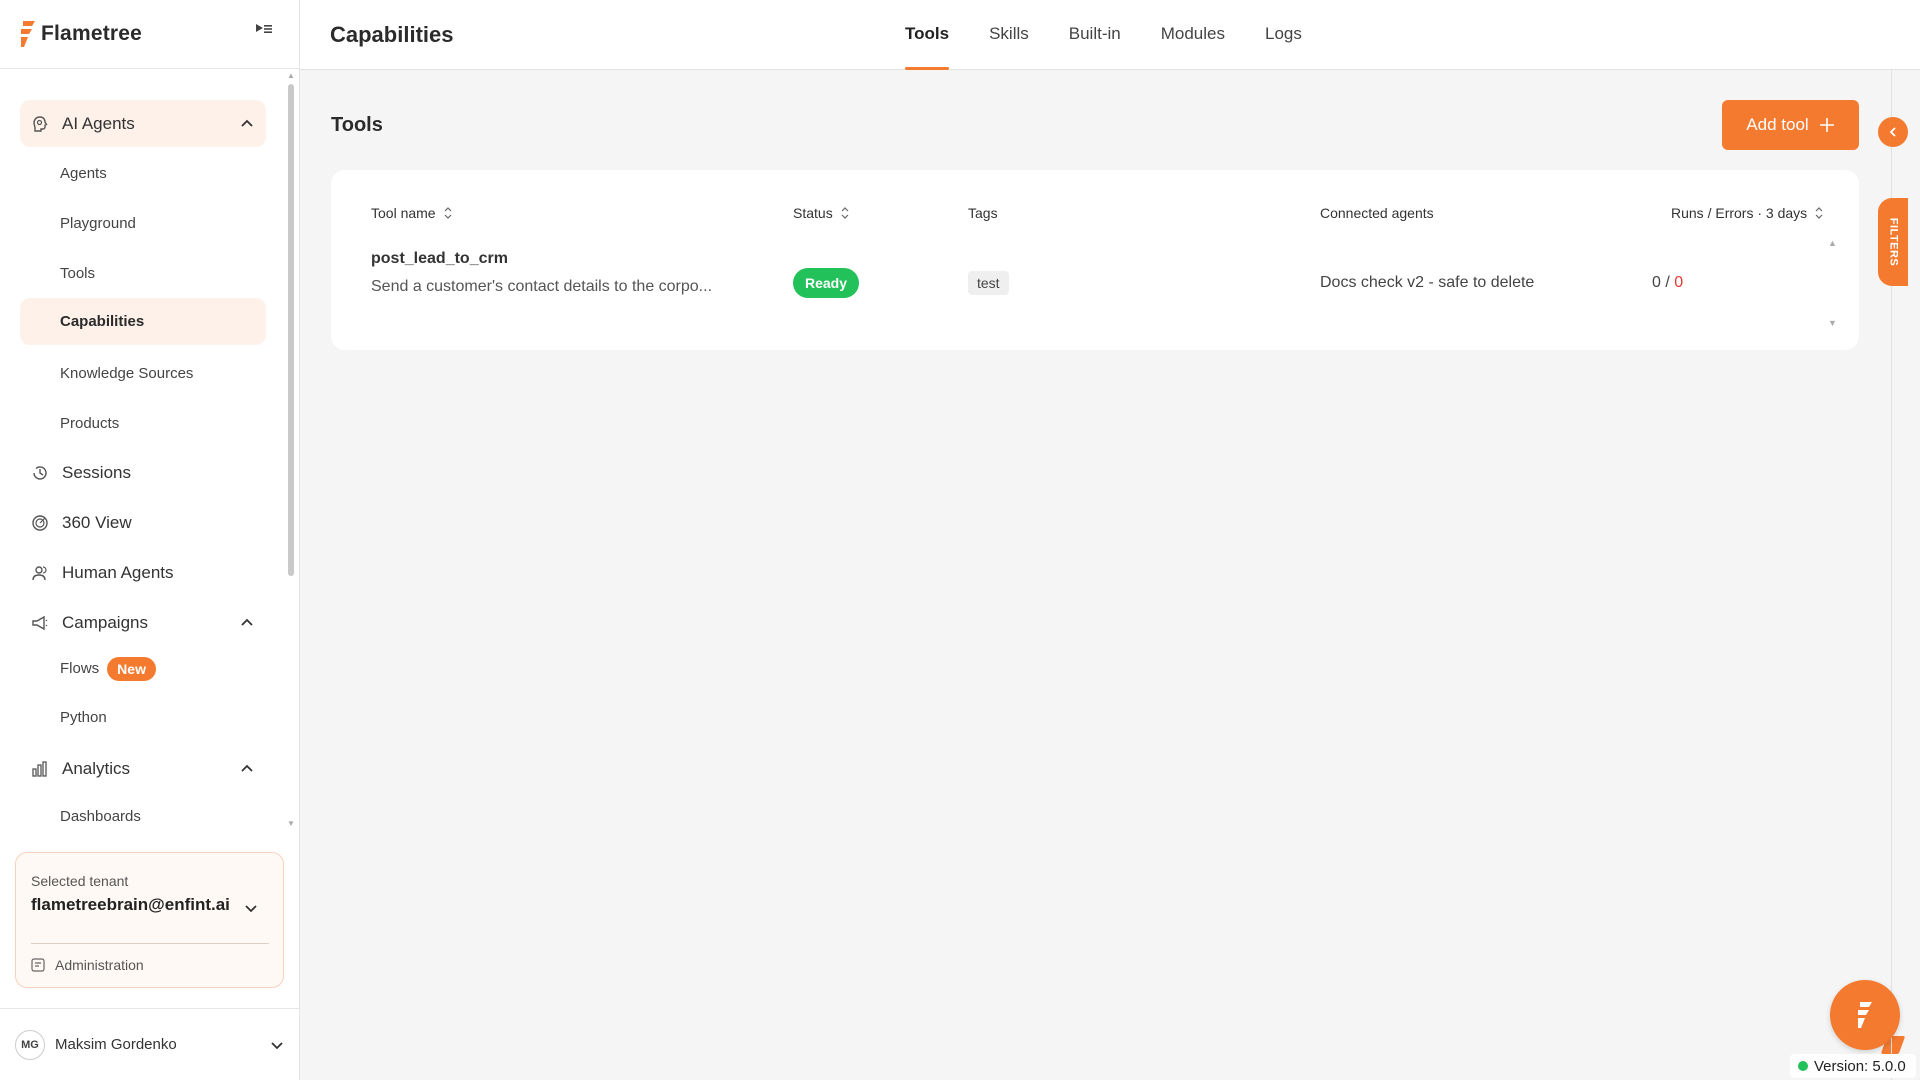  I want to click on column-header-connected-agents: Connected agents, so click(1377, 213).